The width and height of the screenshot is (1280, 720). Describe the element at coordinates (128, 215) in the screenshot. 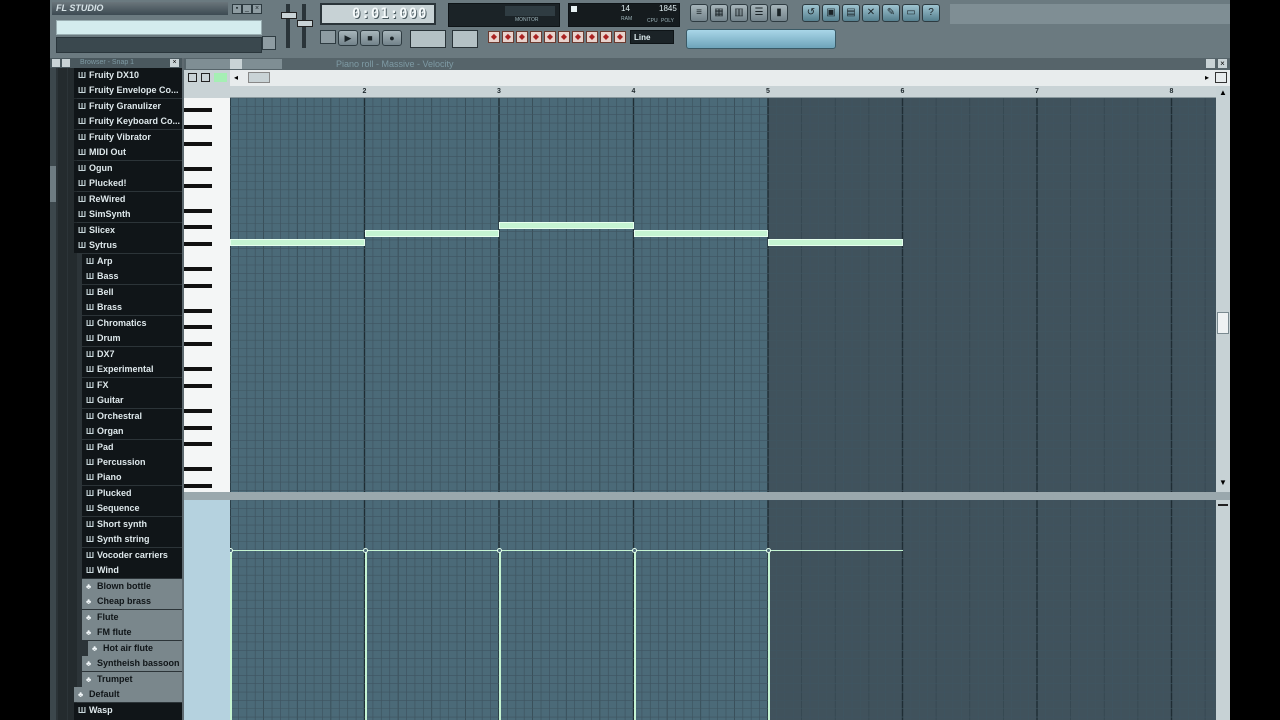

I see `browser-item: Ш SimSynth` at that location.